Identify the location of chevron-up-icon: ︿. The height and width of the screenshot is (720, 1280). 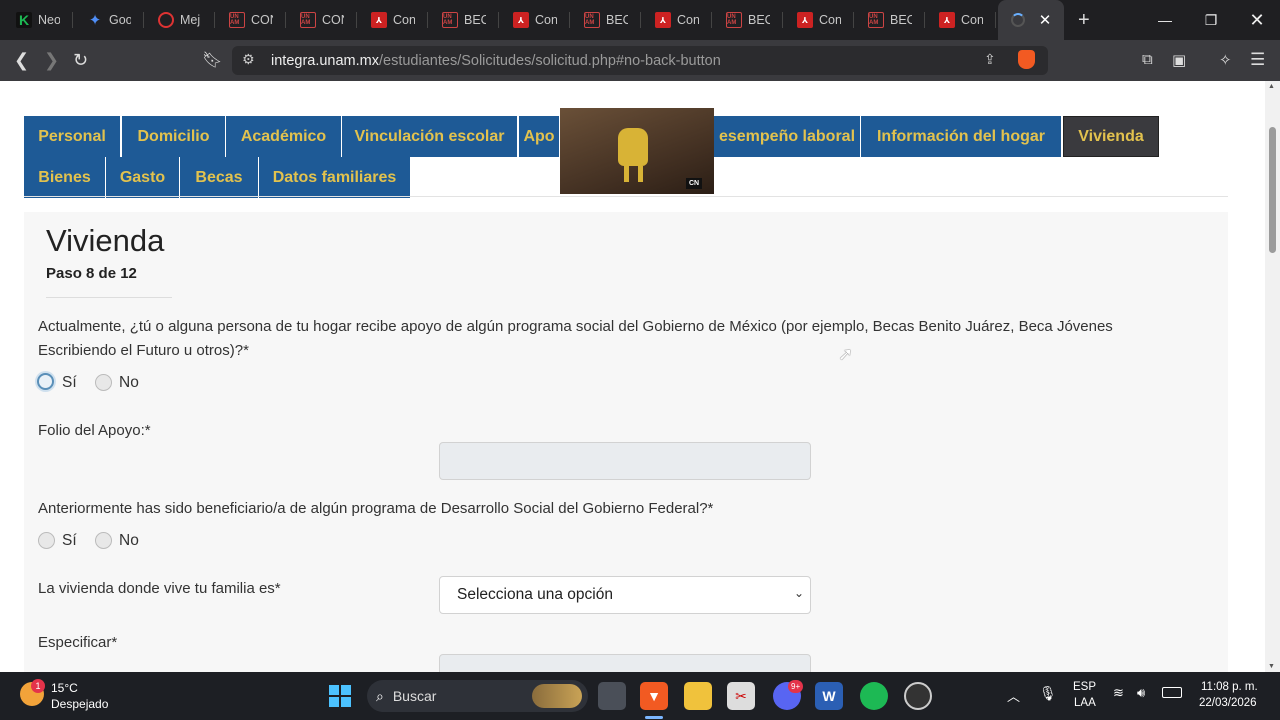
(1013, 695).